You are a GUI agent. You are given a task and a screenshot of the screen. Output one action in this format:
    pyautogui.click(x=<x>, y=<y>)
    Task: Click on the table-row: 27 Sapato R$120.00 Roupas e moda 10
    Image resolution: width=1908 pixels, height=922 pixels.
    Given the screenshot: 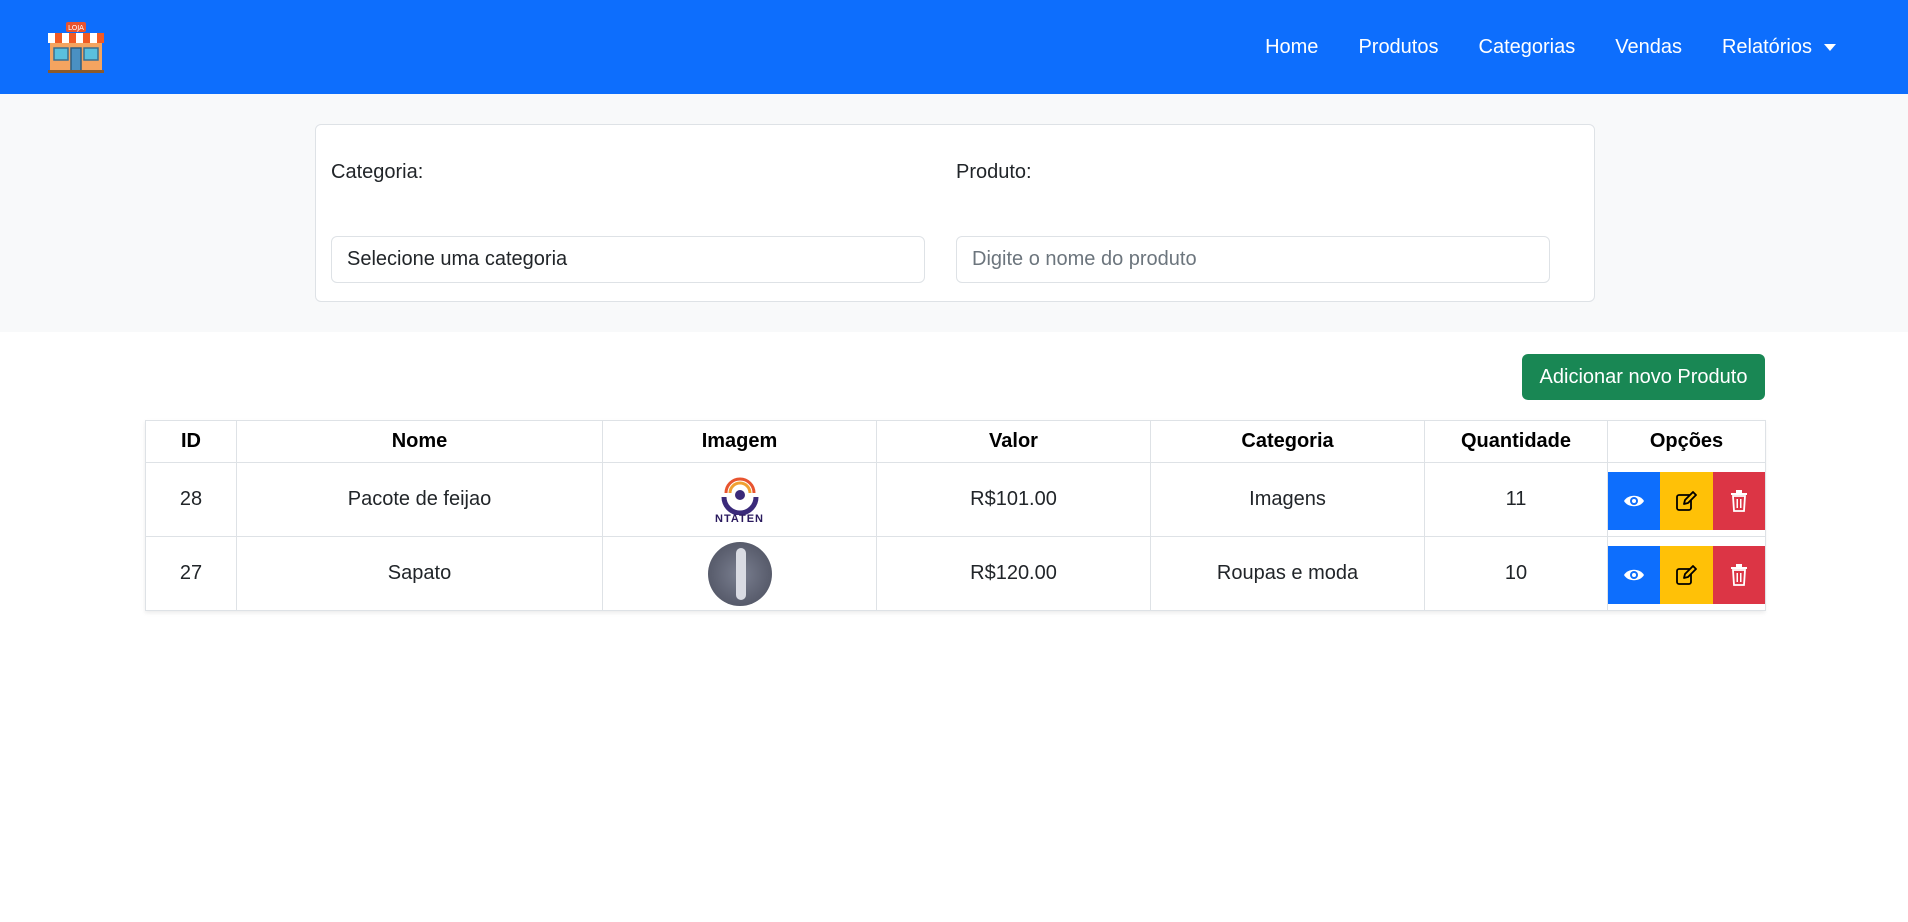 What is the action you would take?
    pyautogui.click(x=955, y=573)
    